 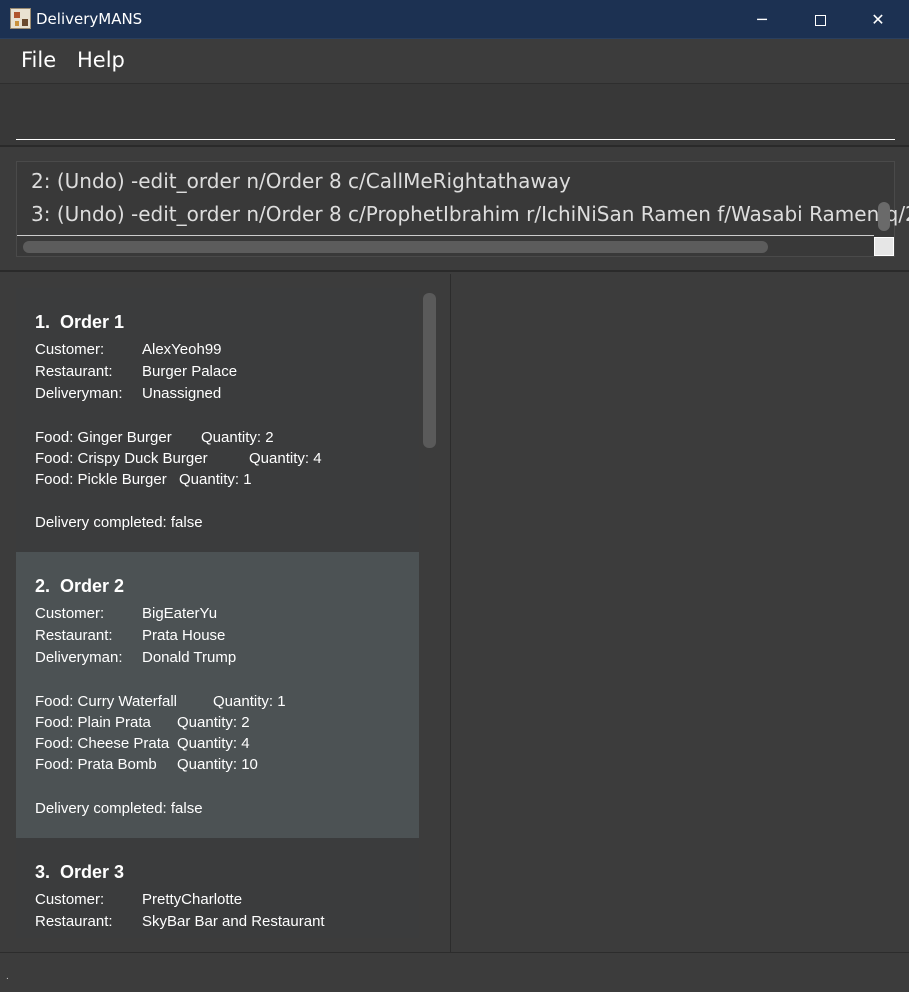 I want to click on menu-file: File, so click(x=38, y=60).